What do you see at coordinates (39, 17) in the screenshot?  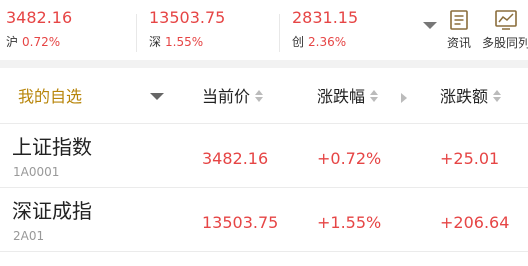 I see `index-value: 3482.16` at bounding box center [39, 17].